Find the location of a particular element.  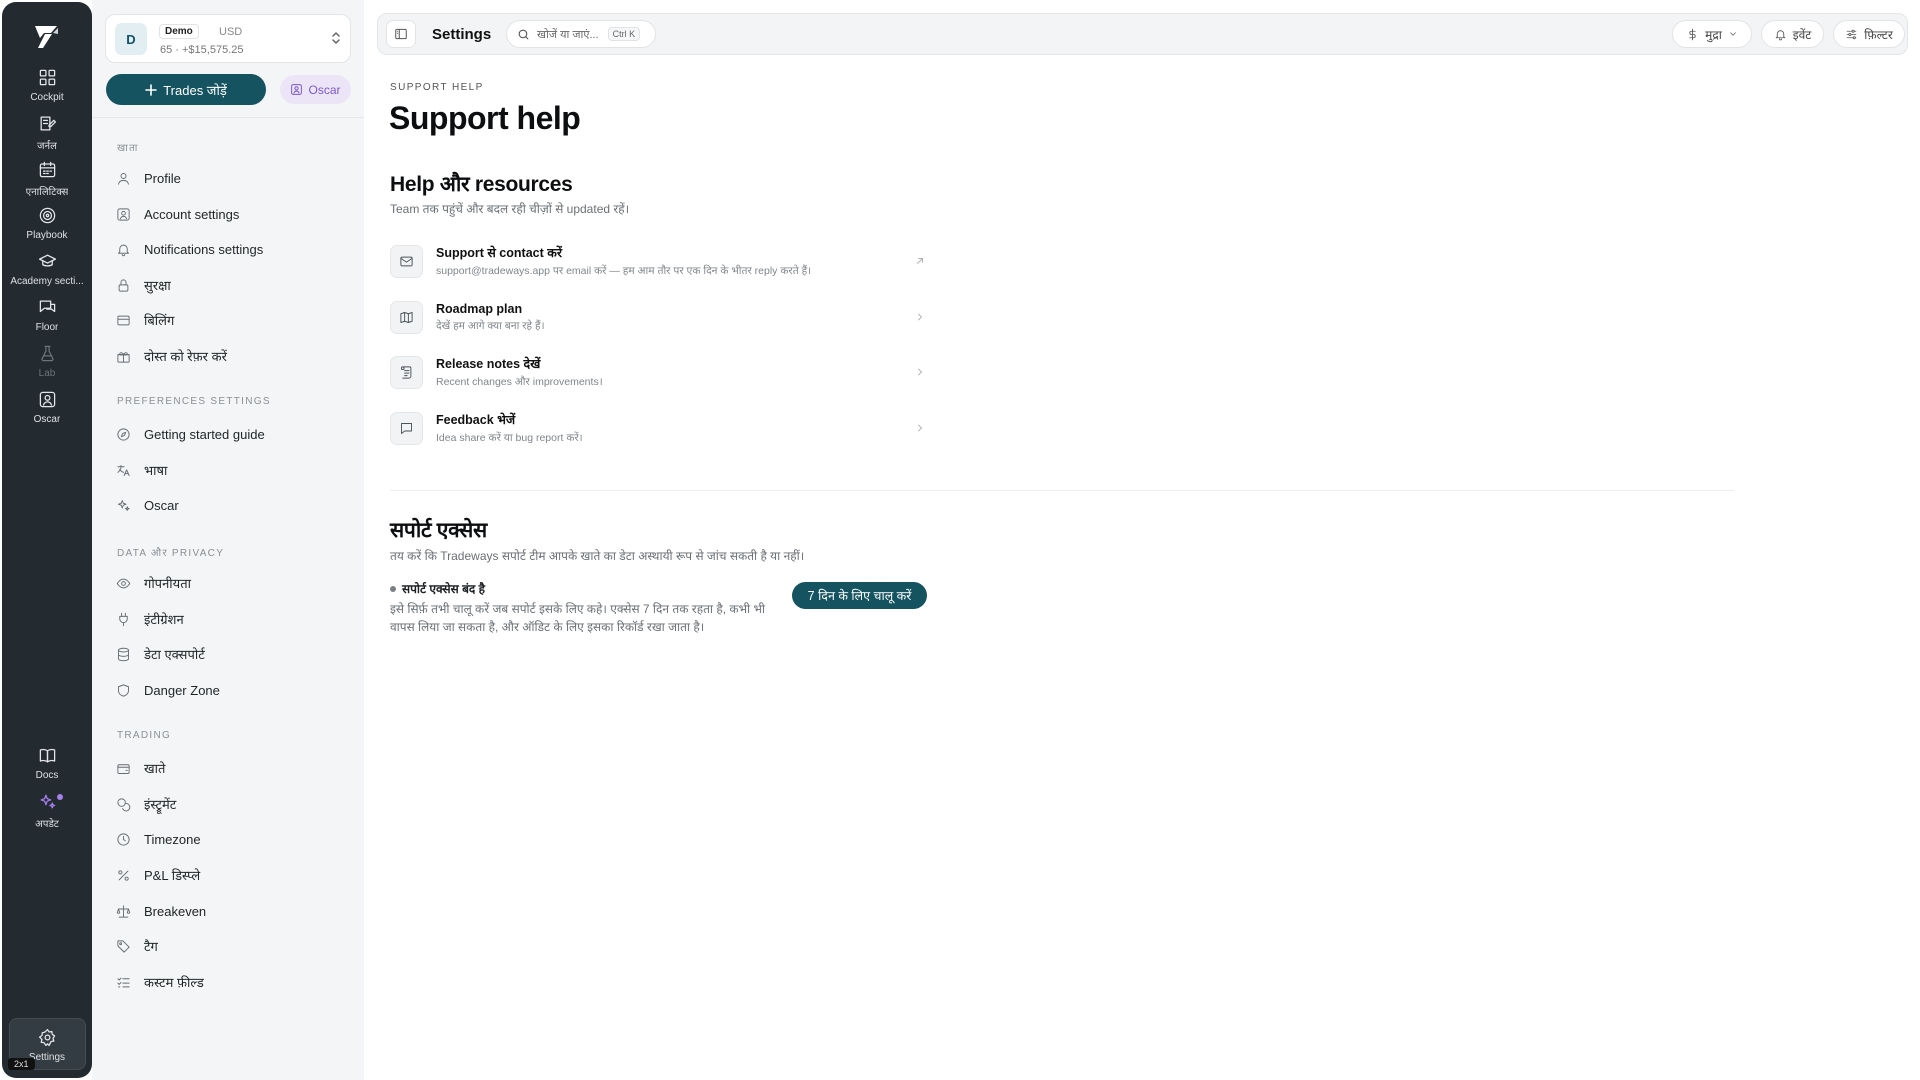

map-icon is located at coordinates (406, 317).